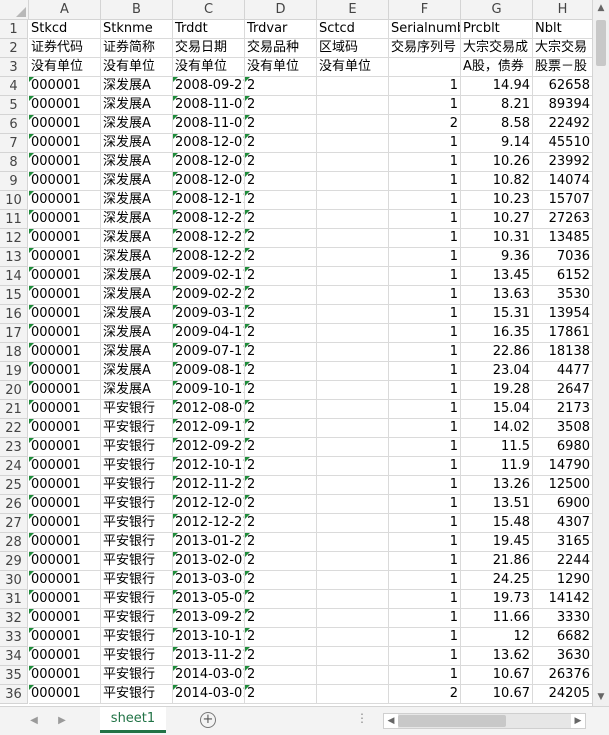 Image resolution: width=609 pixels, height=735 pixels. I want to click on cell: 8.21, so click(497, 105).